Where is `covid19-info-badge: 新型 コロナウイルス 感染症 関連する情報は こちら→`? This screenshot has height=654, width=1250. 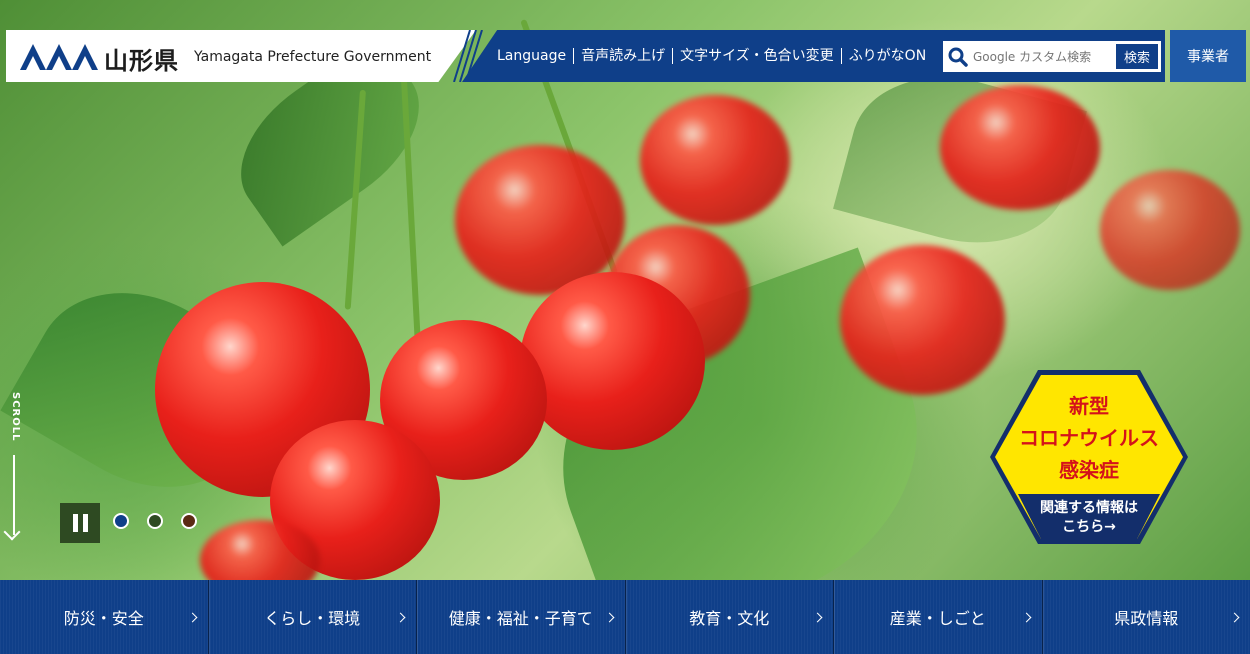
covid19-info-badge: 新型 コロナウイルス 感染症 関連する情報は こちら→ is located at coordinates (1089, 457).